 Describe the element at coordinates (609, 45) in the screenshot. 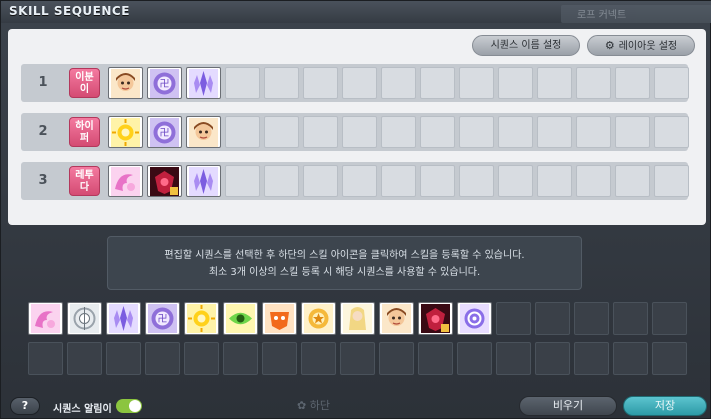

I see `gear-icon: ⚙` at that location.